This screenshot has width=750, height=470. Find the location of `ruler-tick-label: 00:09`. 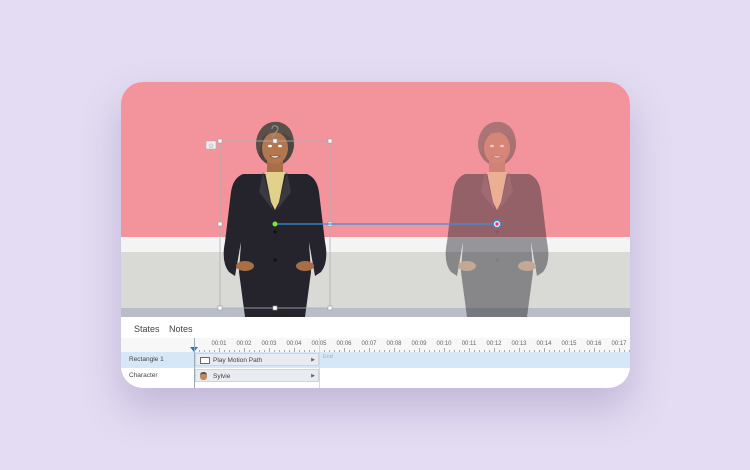

ruler-tick-label: 00:09 is located at coordinates (419, 344).